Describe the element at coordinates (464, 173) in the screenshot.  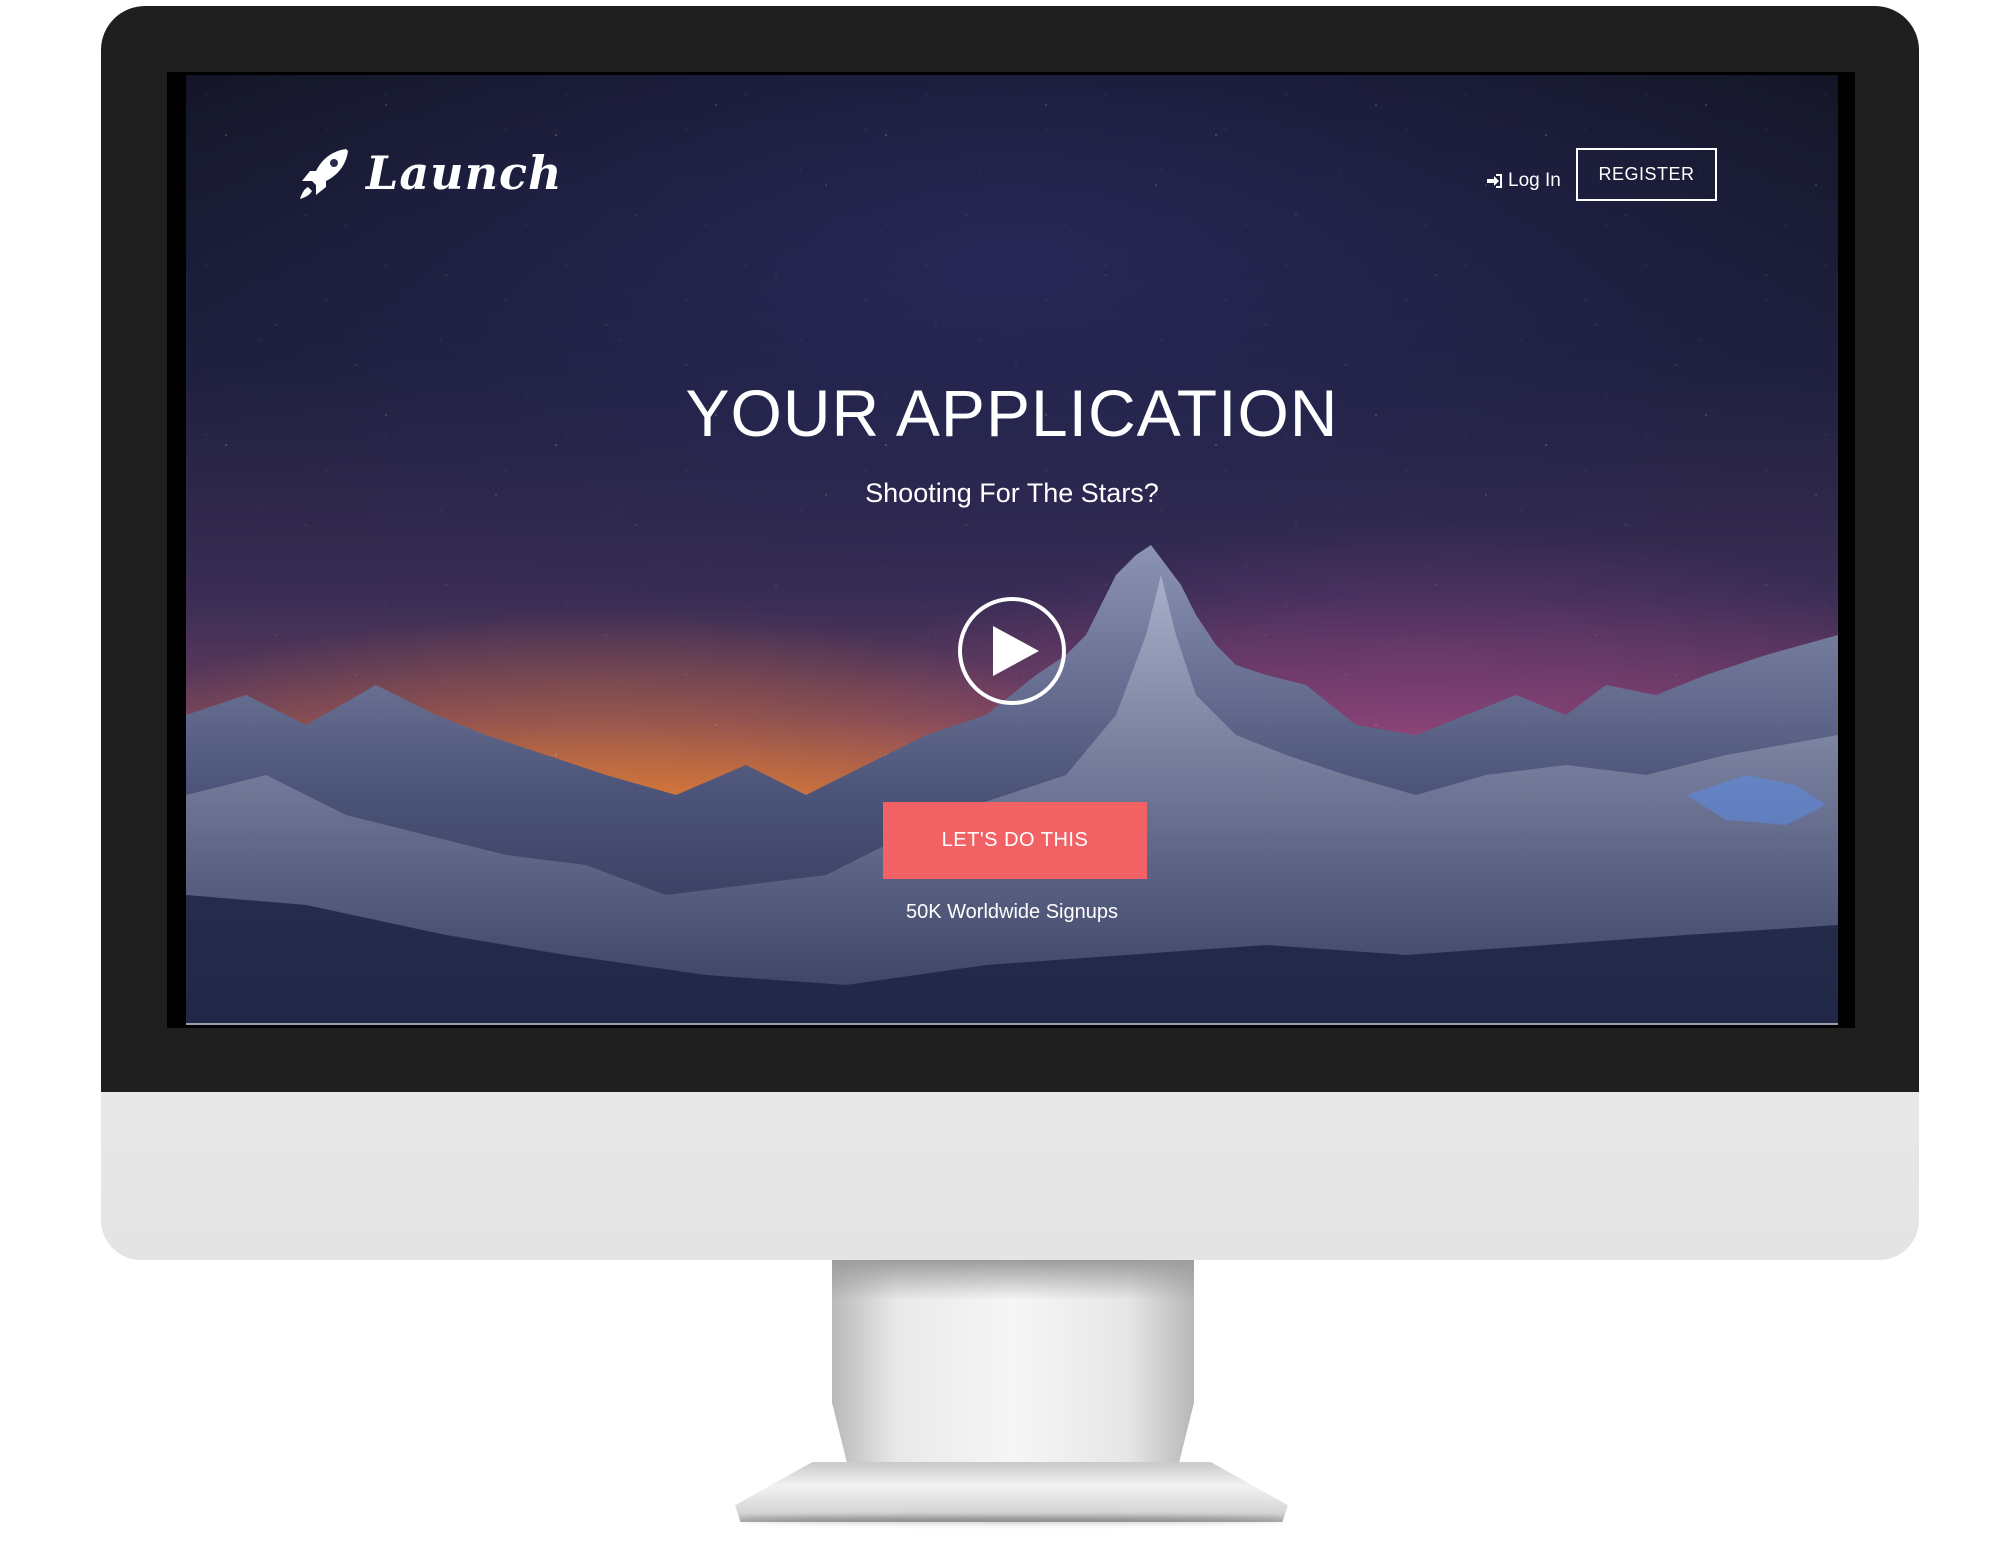
I see `brand-name: Launch` at that location.